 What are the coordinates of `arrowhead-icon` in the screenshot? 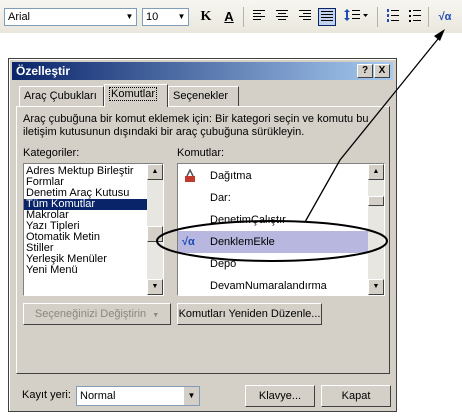 It's located at (439, 35).